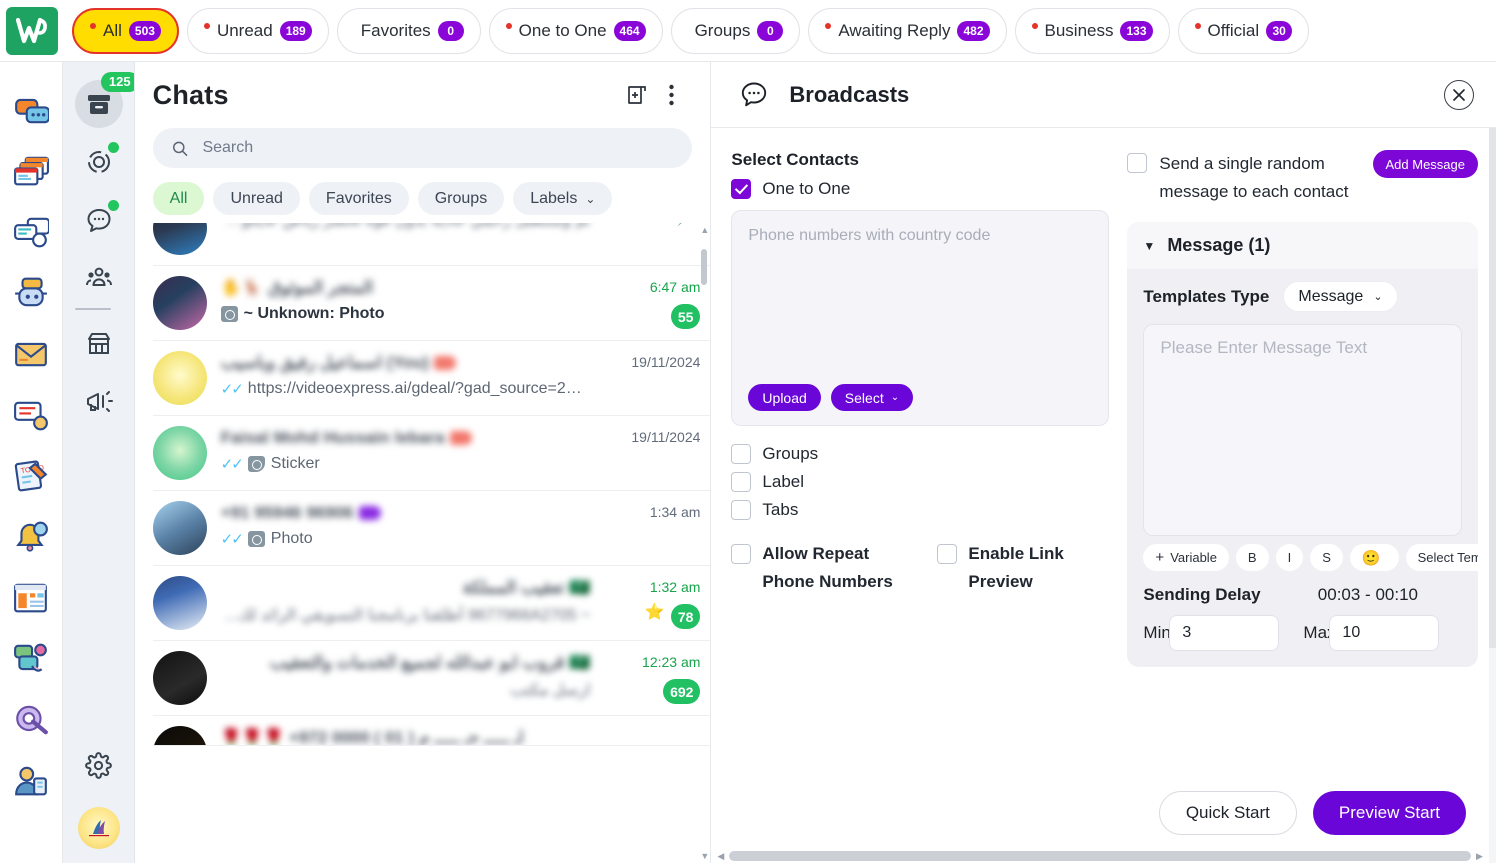 This screenshot has width=1496, height=863. What do you see at coordinates (104, 100) in the screenshot?
I see `rail-b-item-archive-chats: 125` at bounding box center [104, 100].